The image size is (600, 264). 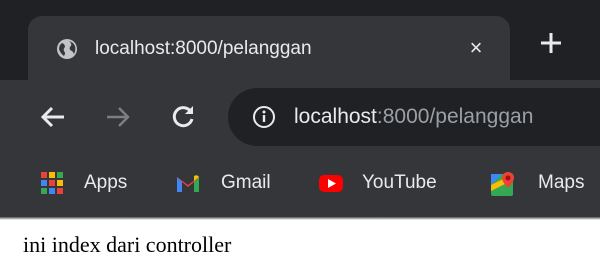 What do you see at coordinates (551, 43) in the screenshot?
I see `new-tab-plus-icon` at bounding box center [551, 43].